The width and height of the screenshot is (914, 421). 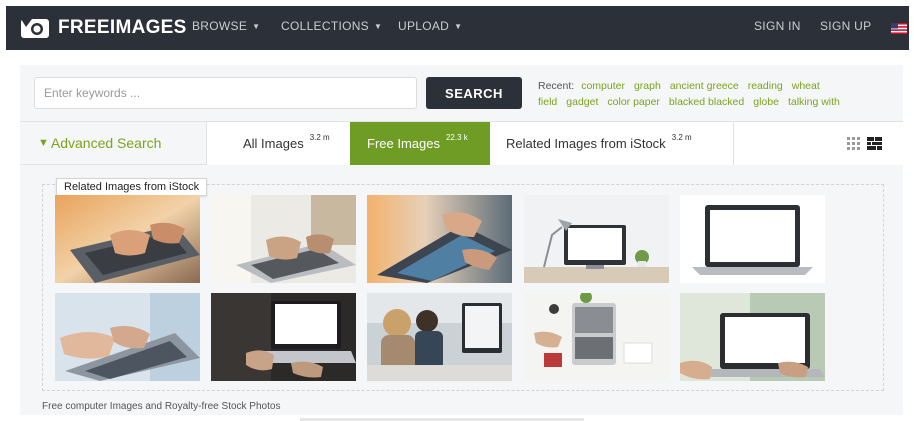 What do you see at coordinates (765, 86) in the screenshot?
I see `recent-tag: reading` at bounding box center [765, 86].